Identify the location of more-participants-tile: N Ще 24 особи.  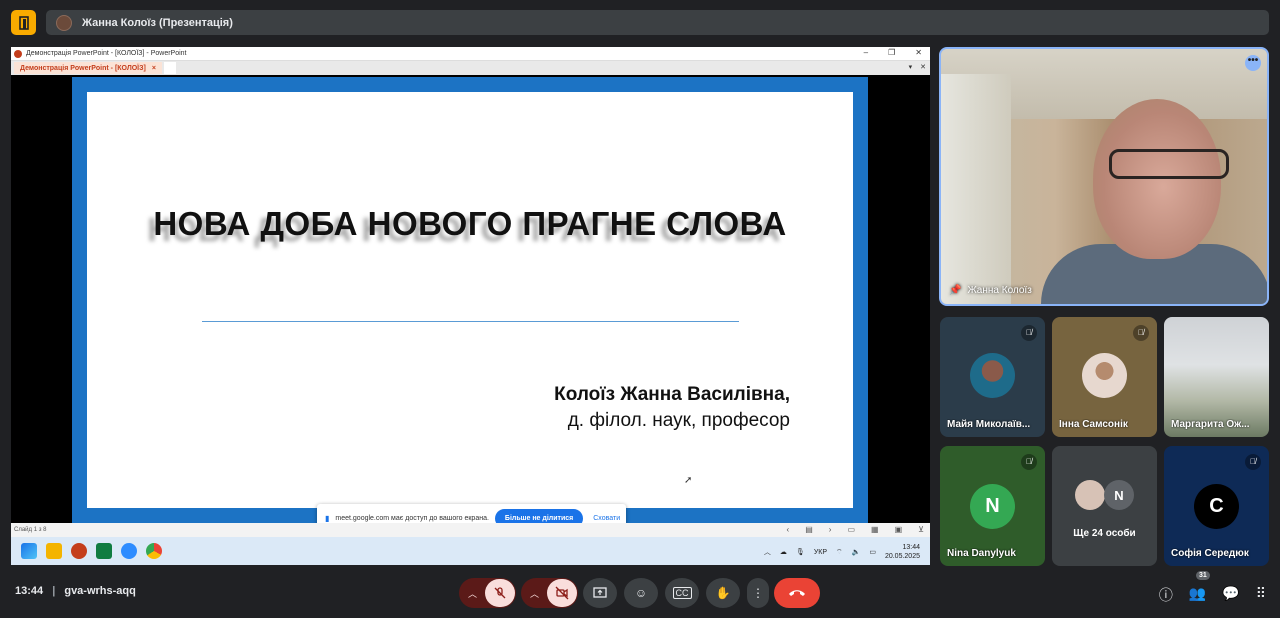
(1104, 506).